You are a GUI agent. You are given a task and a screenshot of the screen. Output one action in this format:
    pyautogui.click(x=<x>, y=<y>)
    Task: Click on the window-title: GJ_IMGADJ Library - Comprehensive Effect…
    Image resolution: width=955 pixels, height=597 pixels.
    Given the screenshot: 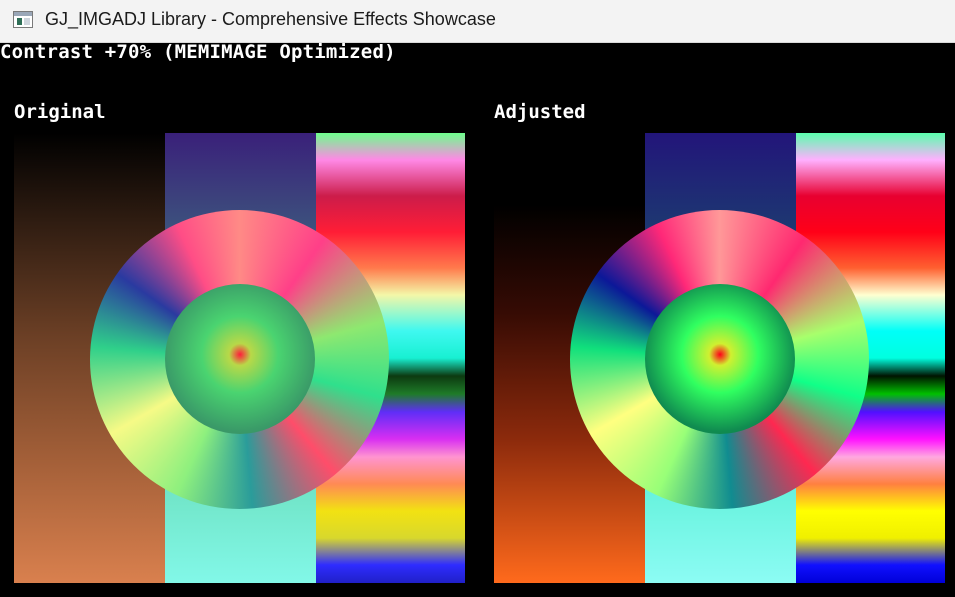 What is the action you would take?
    pyautogui.click(x=270, y=19)
    